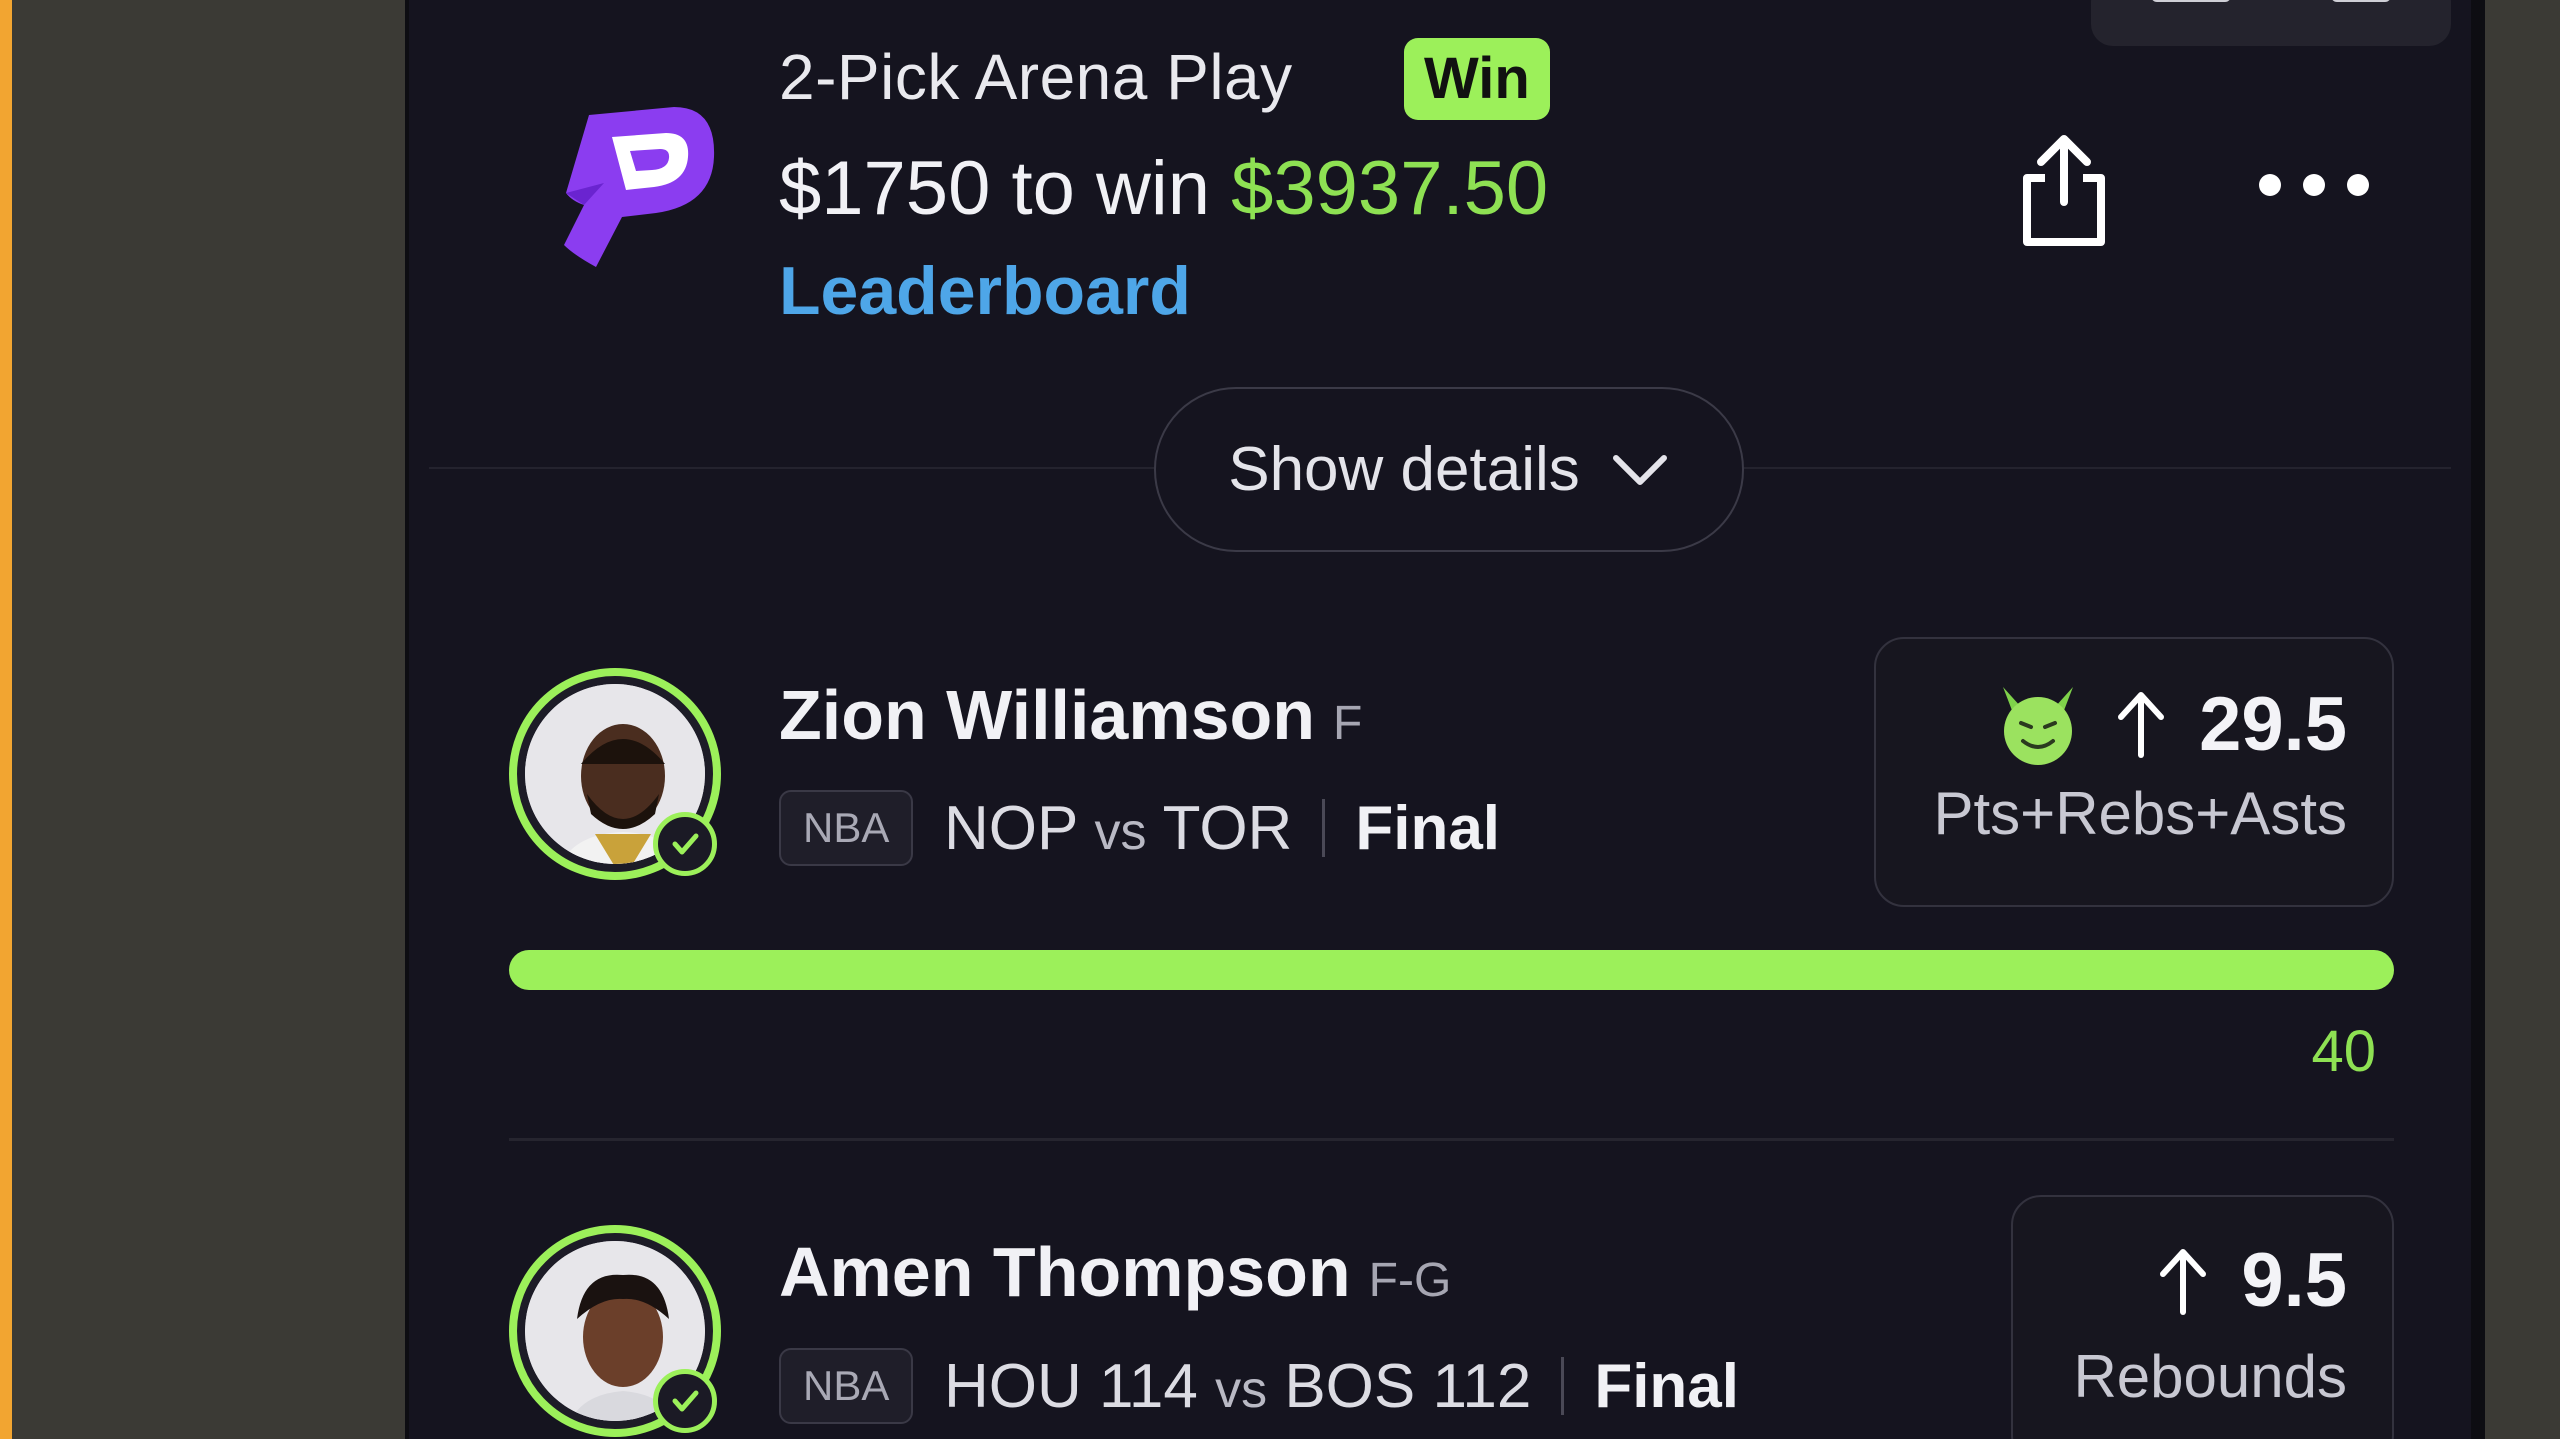 The height and width of the screenshot is (1439, 2560). What do you see at coordinates (1408, 1386) in the screenshot?
I see `team-b: BOS 112` at bounding box center [1408, 1386].